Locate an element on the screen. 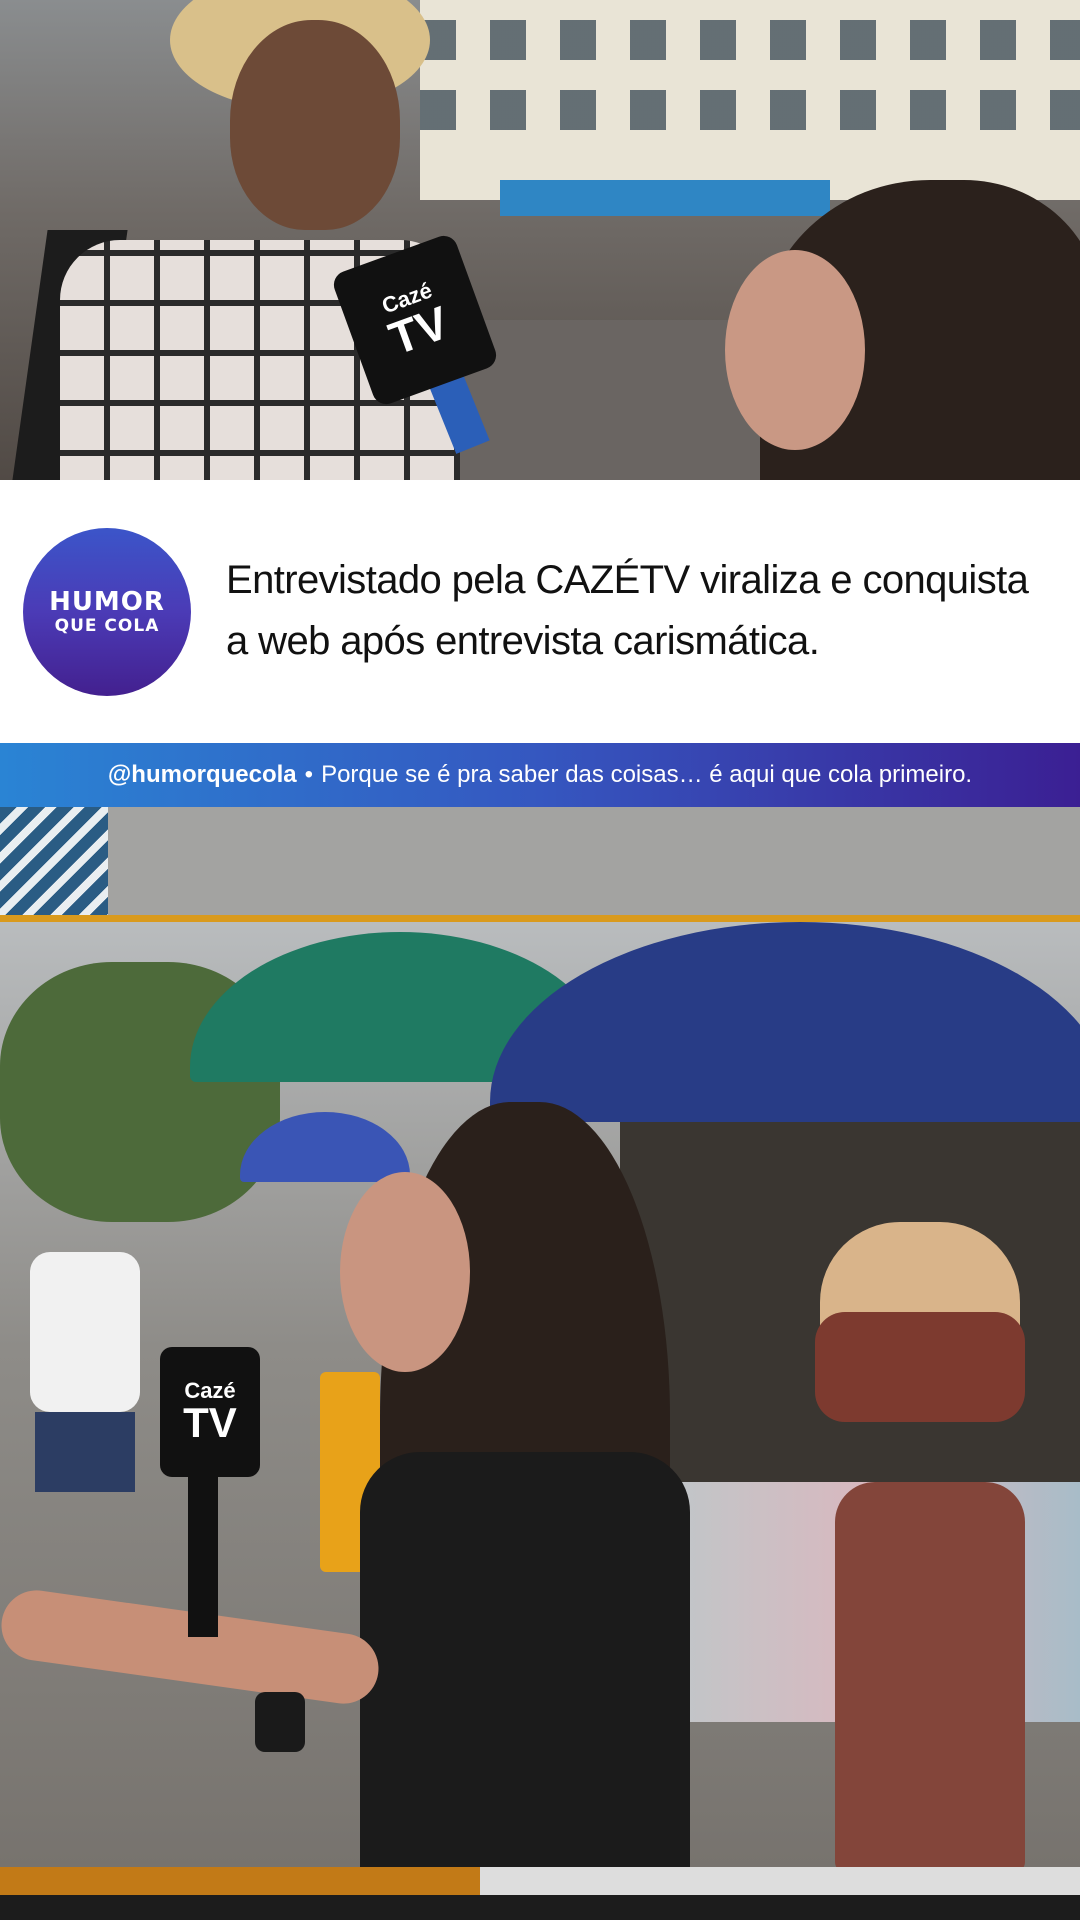 This screenshot has width=1080, height=1920. humor-que-cola-logo: HUMOR QUE COLA is located at coordinates (107, 612).